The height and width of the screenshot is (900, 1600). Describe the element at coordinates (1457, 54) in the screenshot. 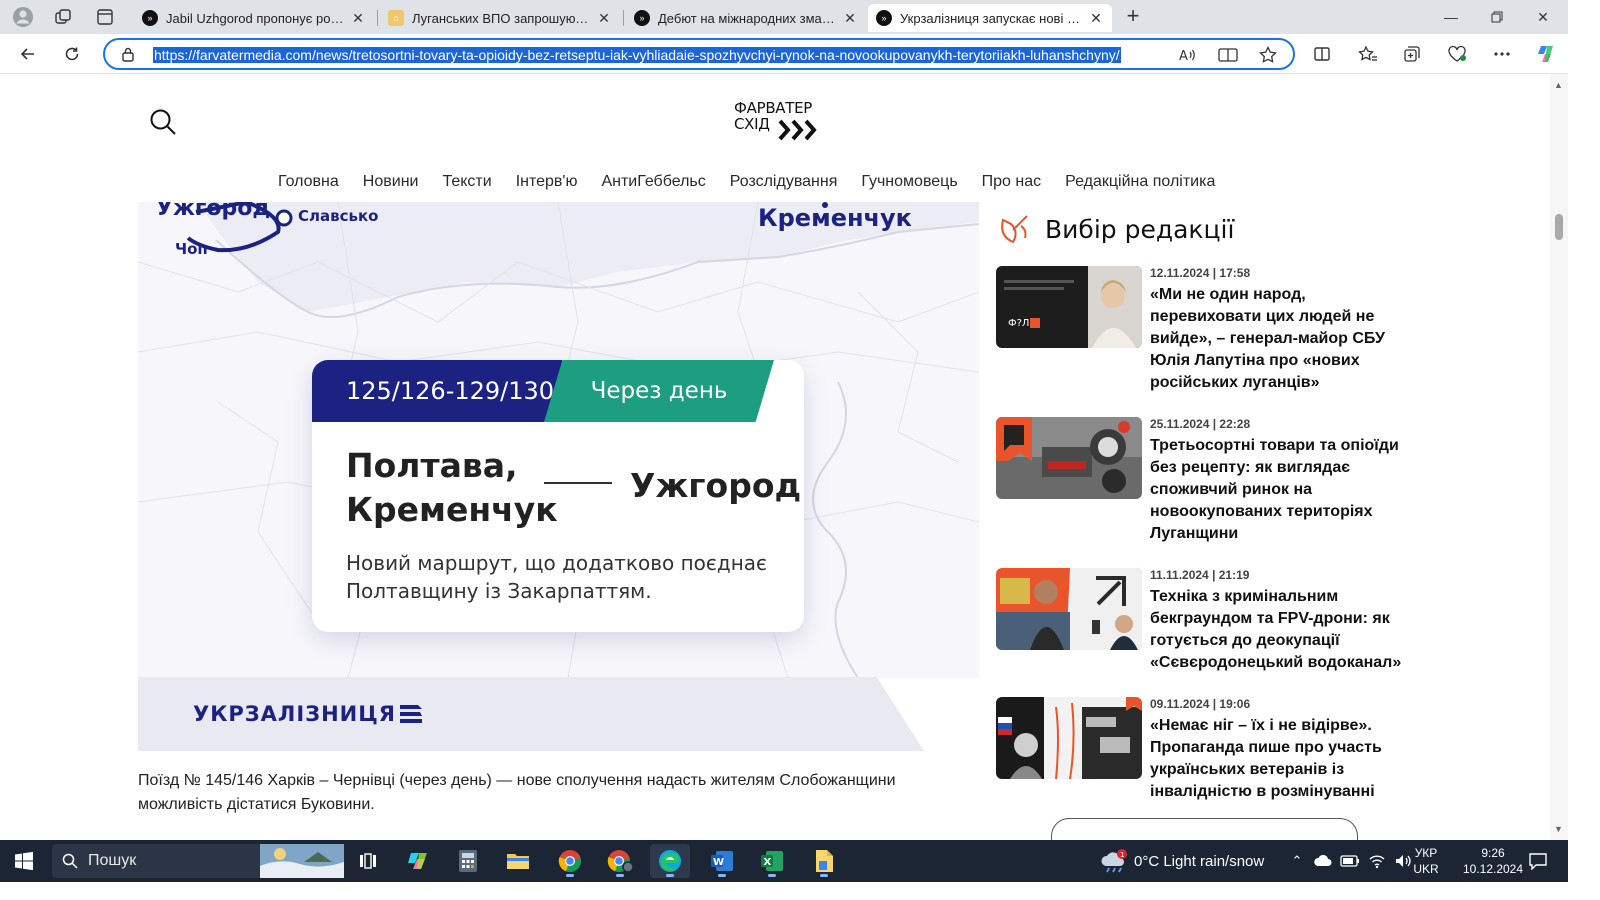

I see `browser-essentials-icon` at that location.